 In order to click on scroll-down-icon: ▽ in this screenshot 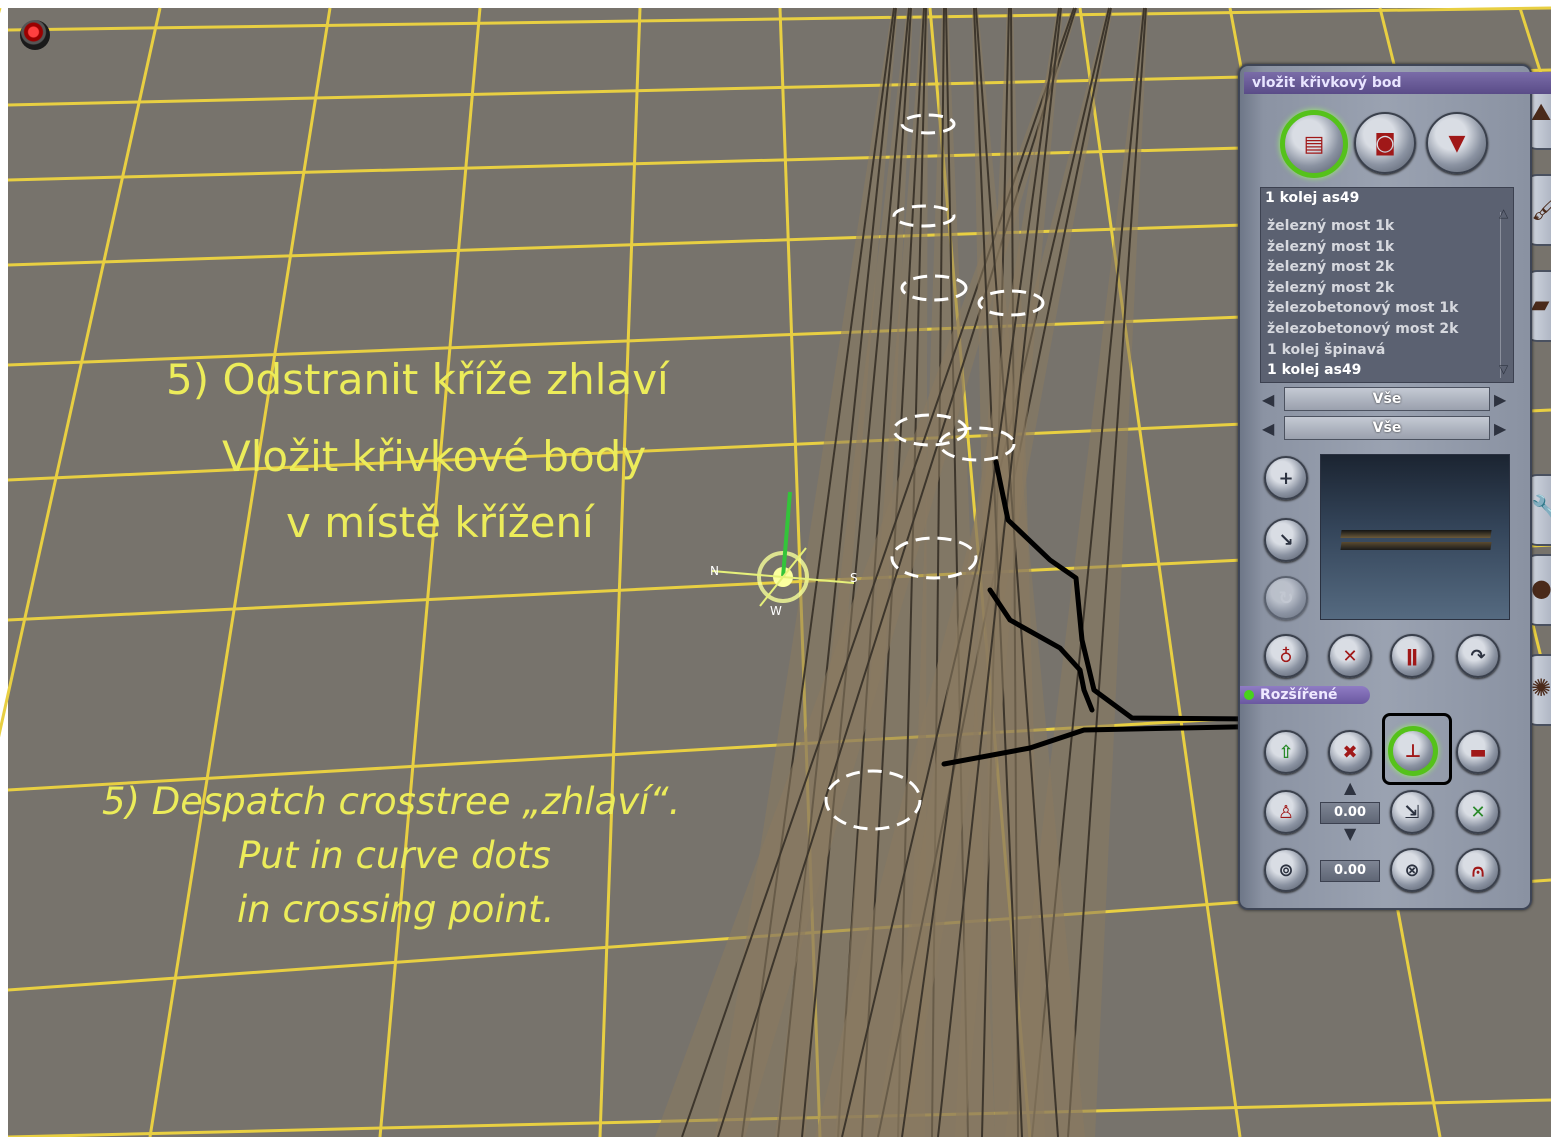, I will do `click(1503, 369)`.